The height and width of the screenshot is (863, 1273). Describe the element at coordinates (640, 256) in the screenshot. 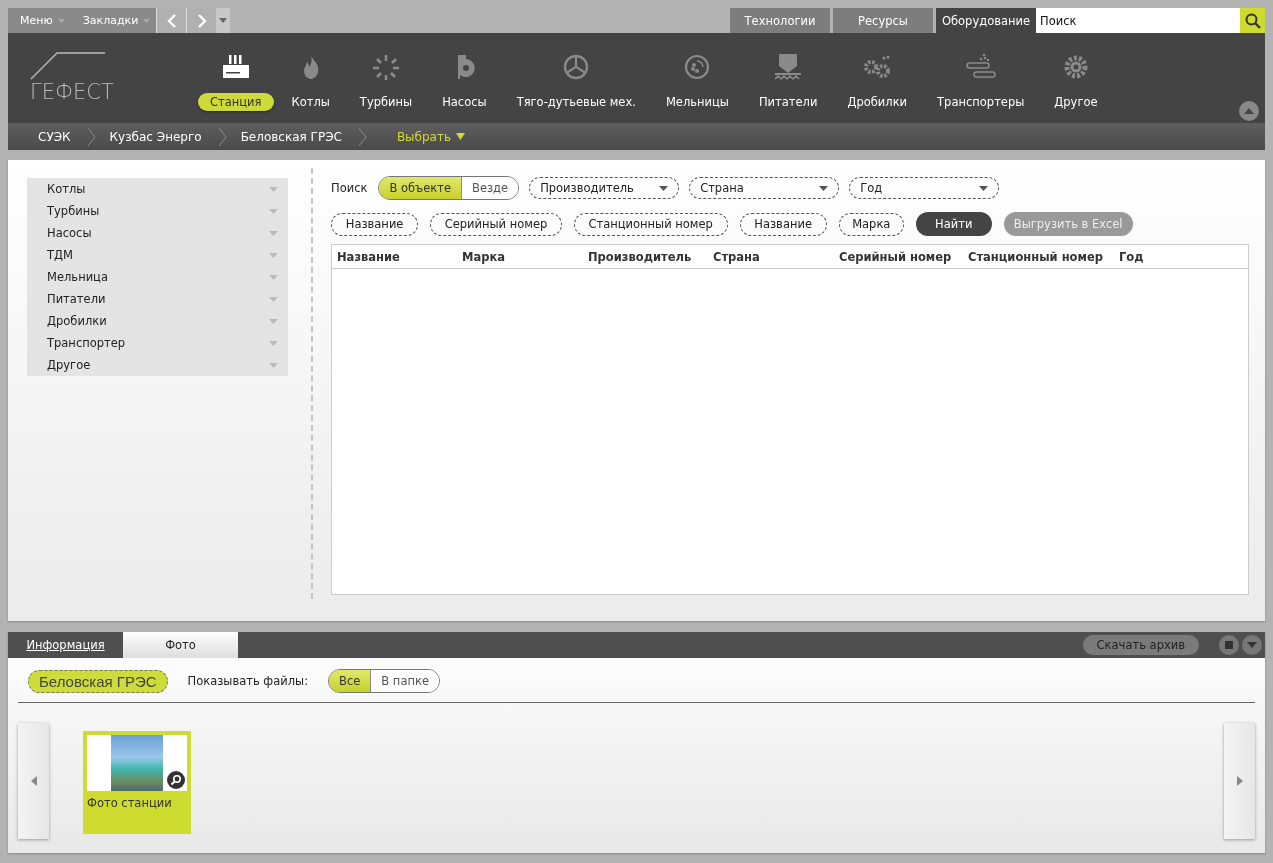

I see `column-header: Производитель` at that location.